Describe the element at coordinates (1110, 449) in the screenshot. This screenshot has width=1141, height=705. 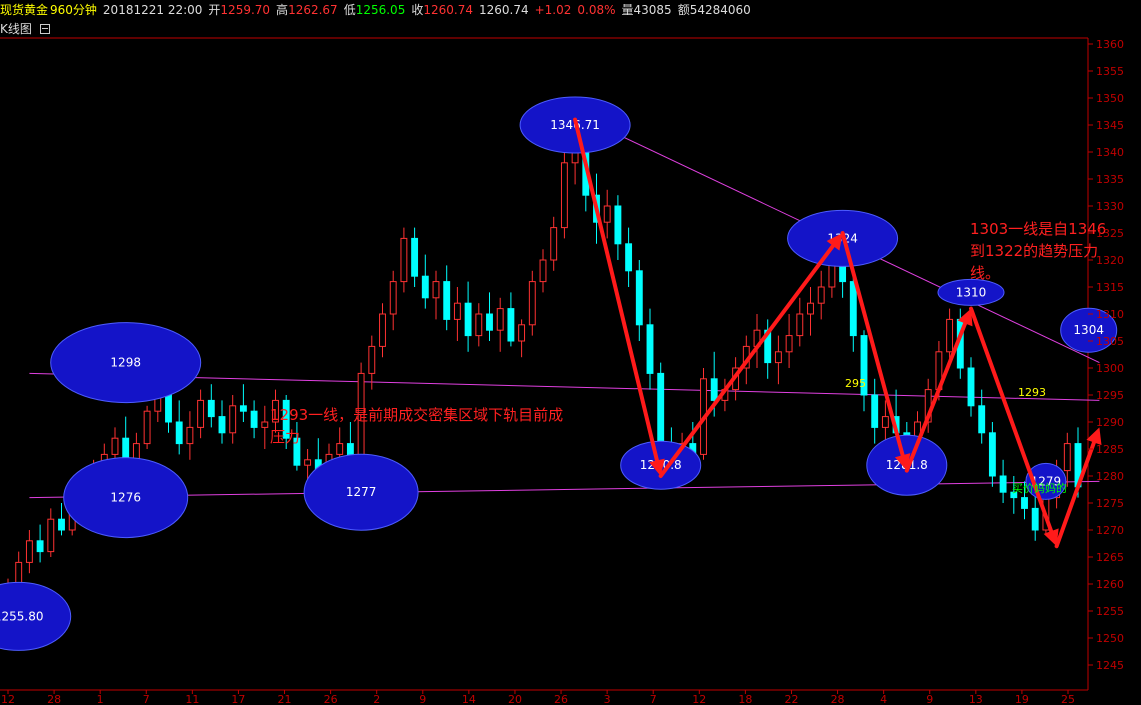
I see `y-tick-label: 1285` at that location.